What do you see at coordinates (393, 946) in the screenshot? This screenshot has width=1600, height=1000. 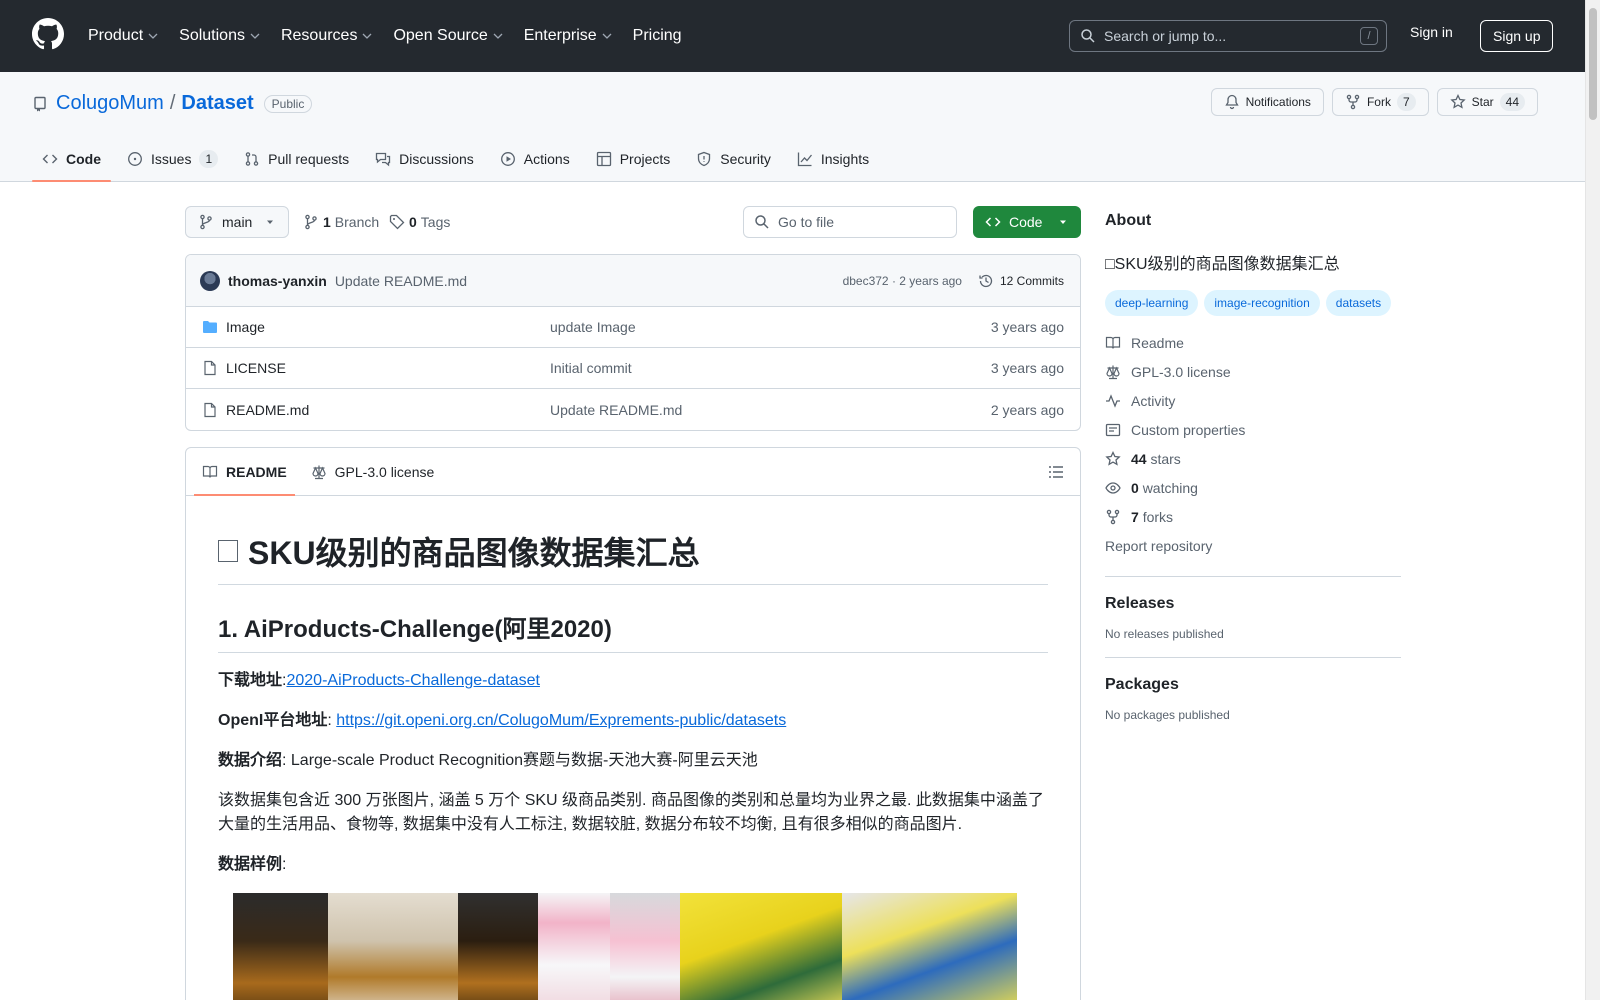 I see `sample-image-tile` at bounding box center [393, 946].